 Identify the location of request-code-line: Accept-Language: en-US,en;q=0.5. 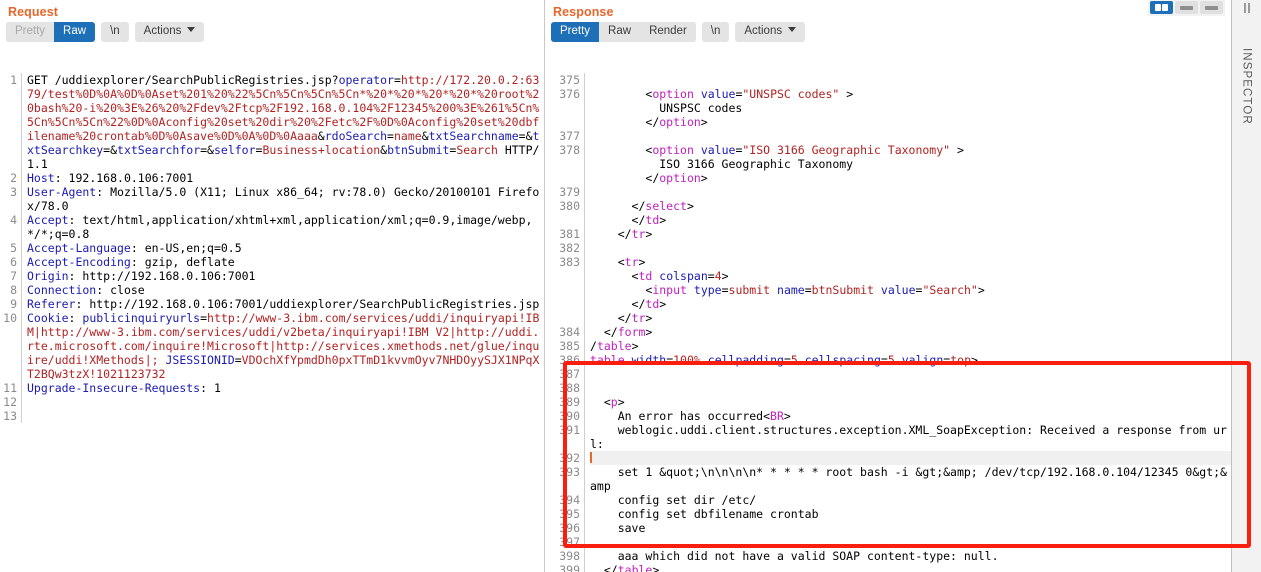
(285, 248).